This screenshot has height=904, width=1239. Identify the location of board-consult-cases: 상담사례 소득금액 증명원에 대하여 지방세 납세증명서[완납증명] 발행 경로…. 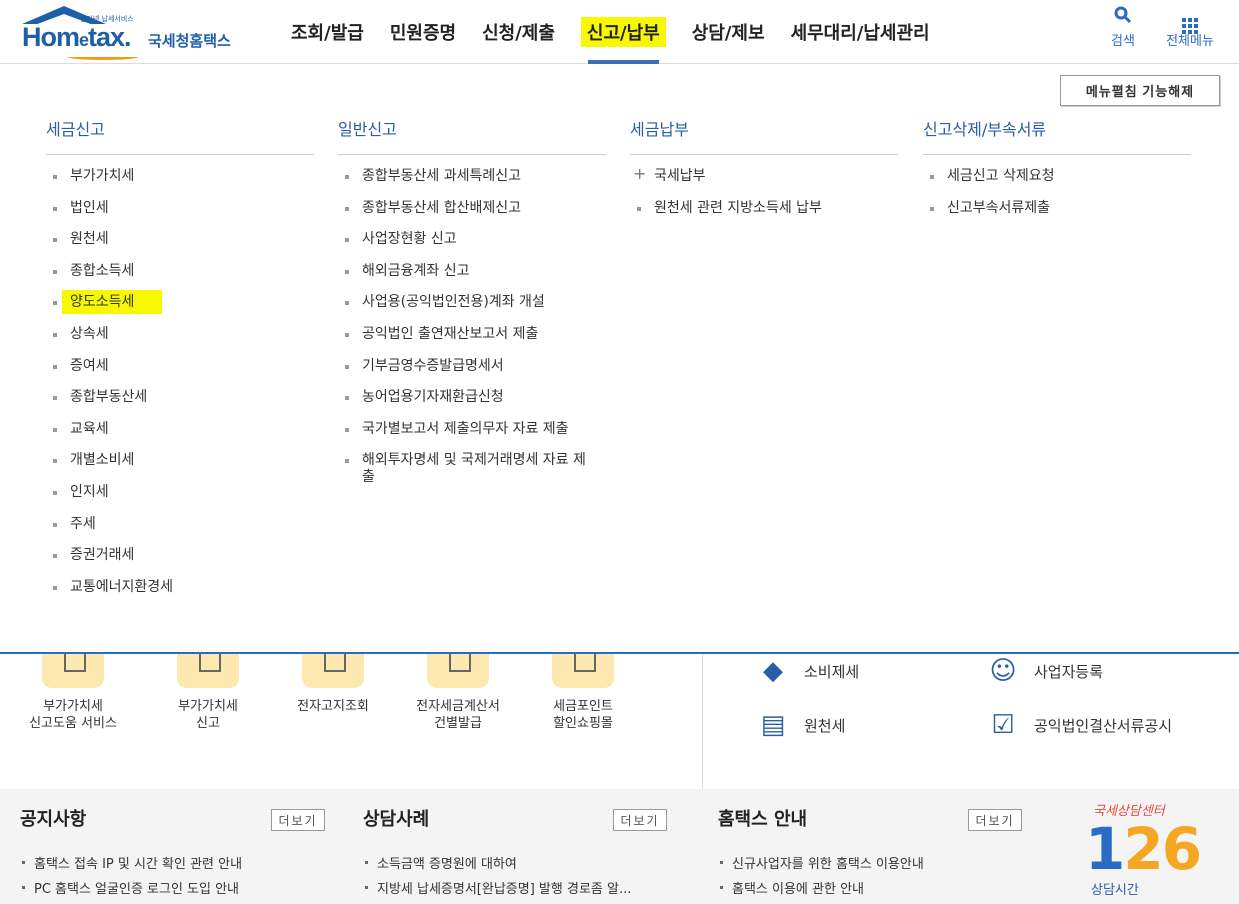
(497, 854).